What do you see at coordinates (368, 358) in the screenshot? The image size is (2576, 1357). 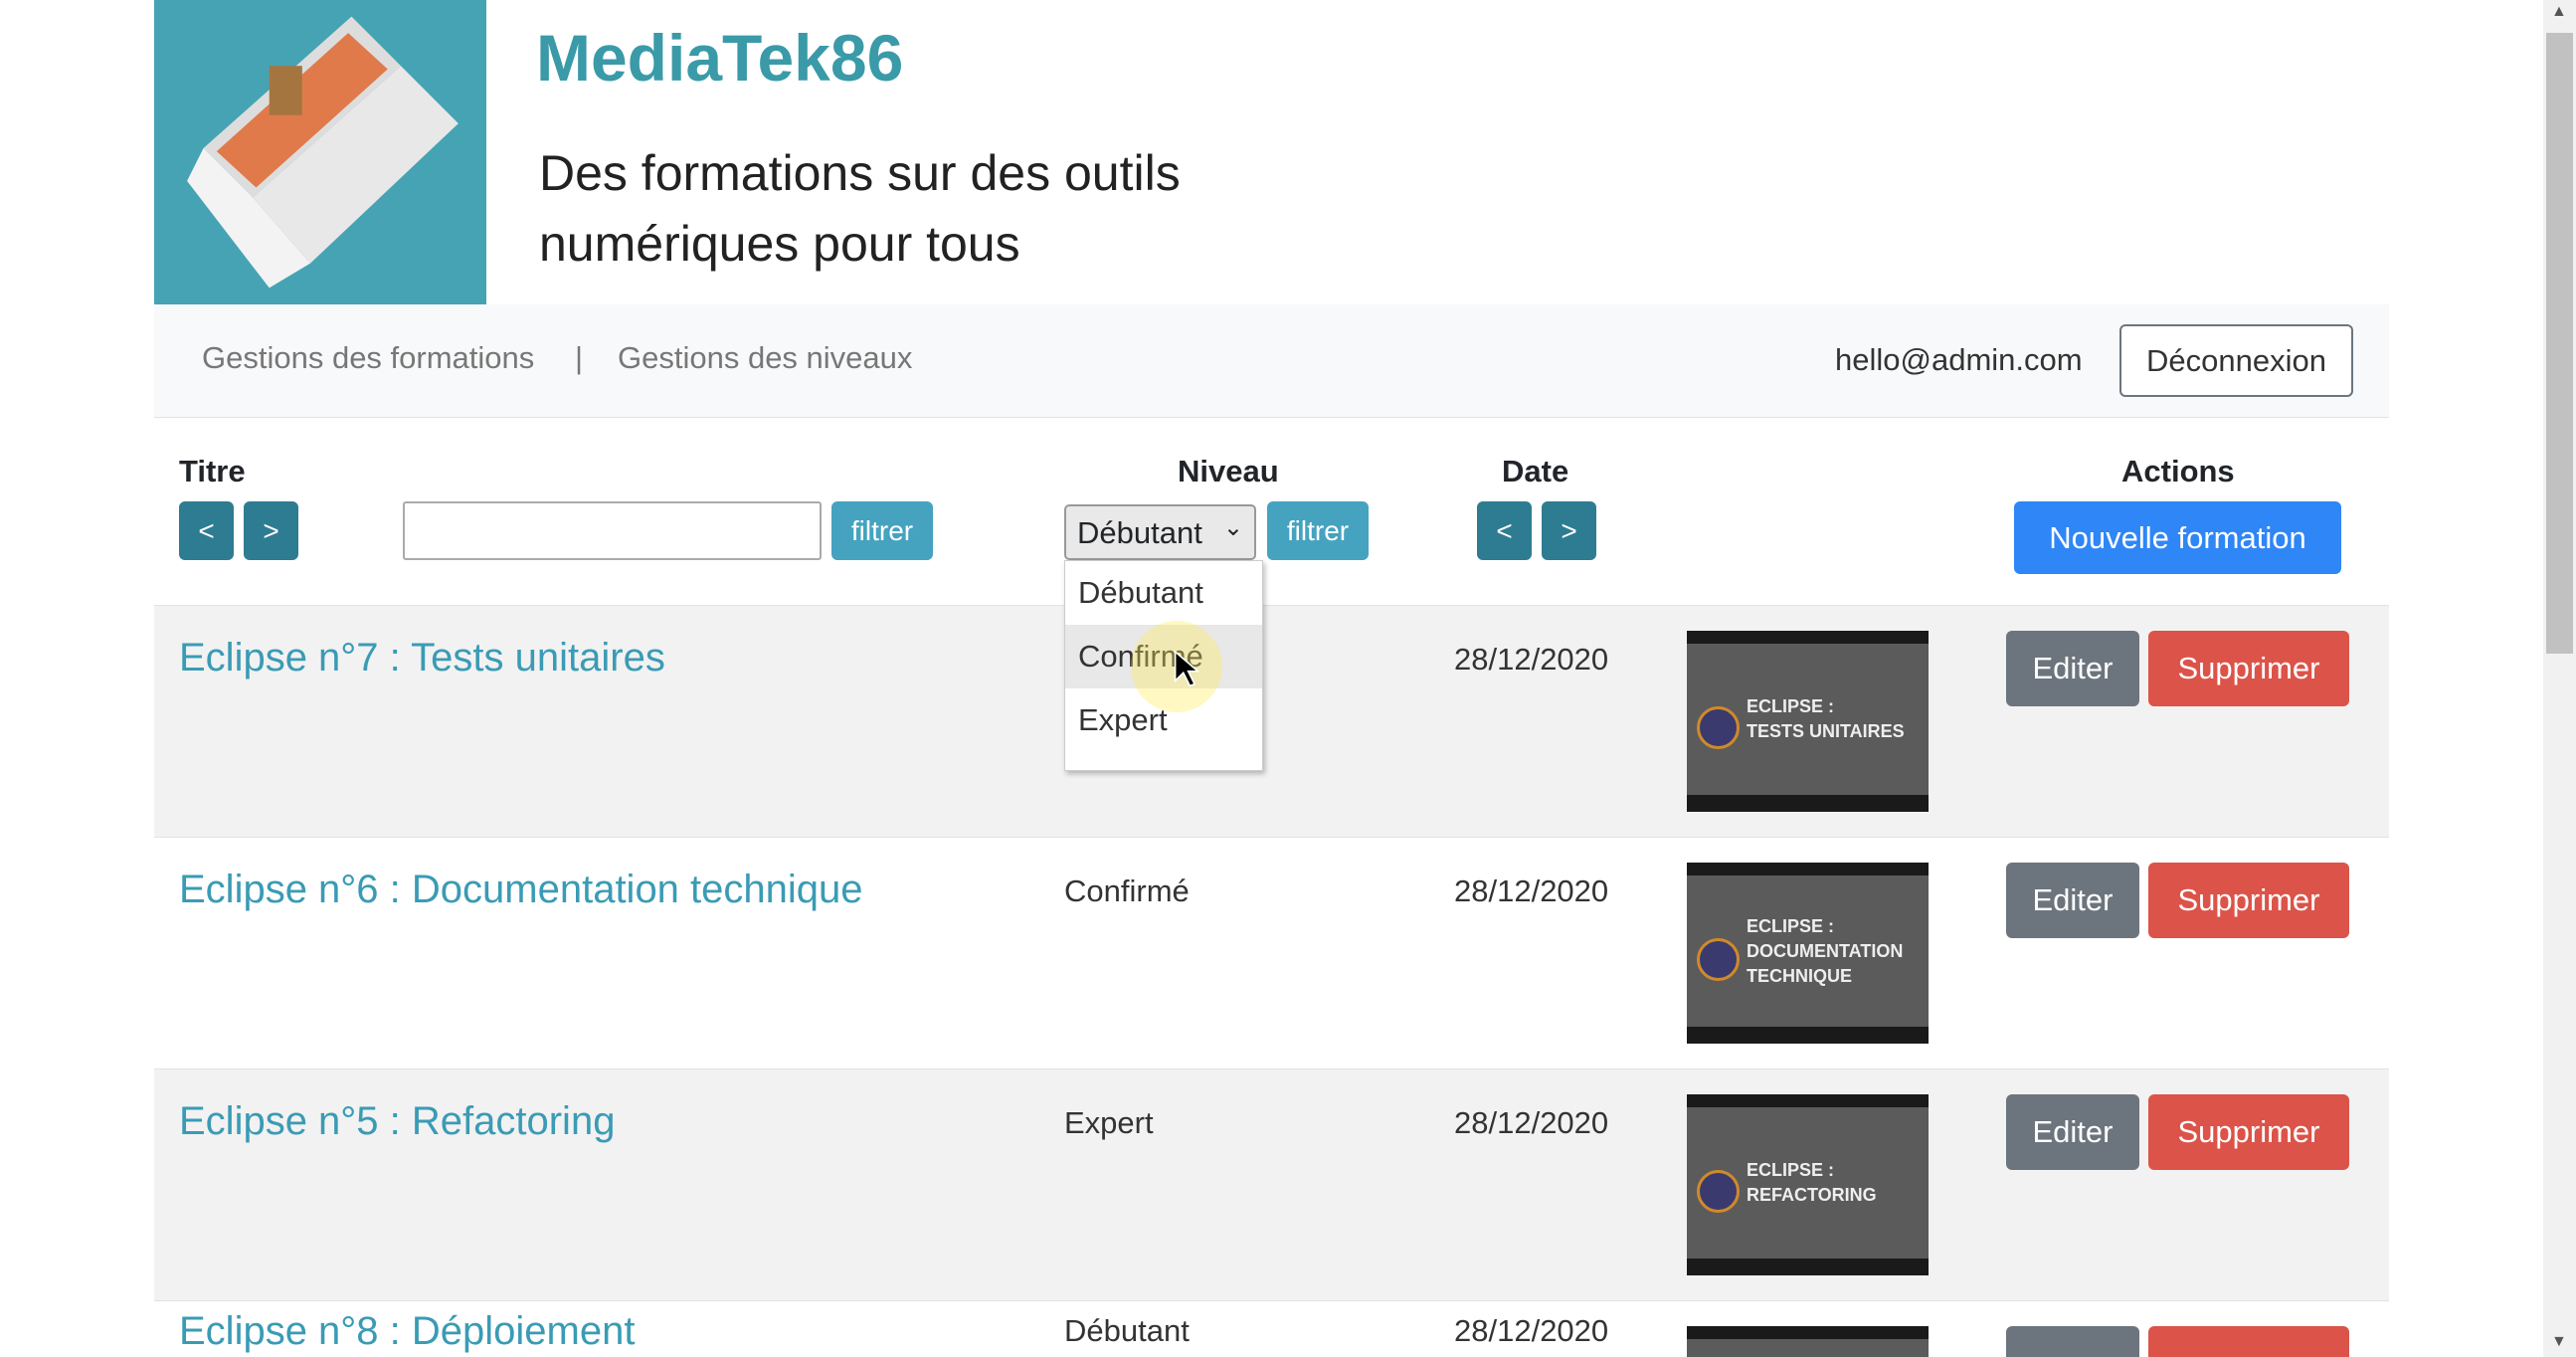 I see `nav-link-formations: Gestions des formations` at bounding box center [368, 358].